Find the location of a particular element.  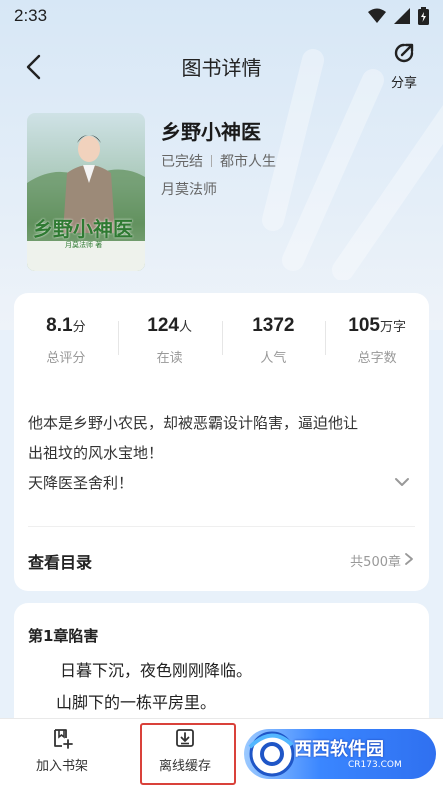

stats-row: 8.1分 总评分 124人 在读 1372 人气 105万字 总字数 is located at coordinates (221, 345).